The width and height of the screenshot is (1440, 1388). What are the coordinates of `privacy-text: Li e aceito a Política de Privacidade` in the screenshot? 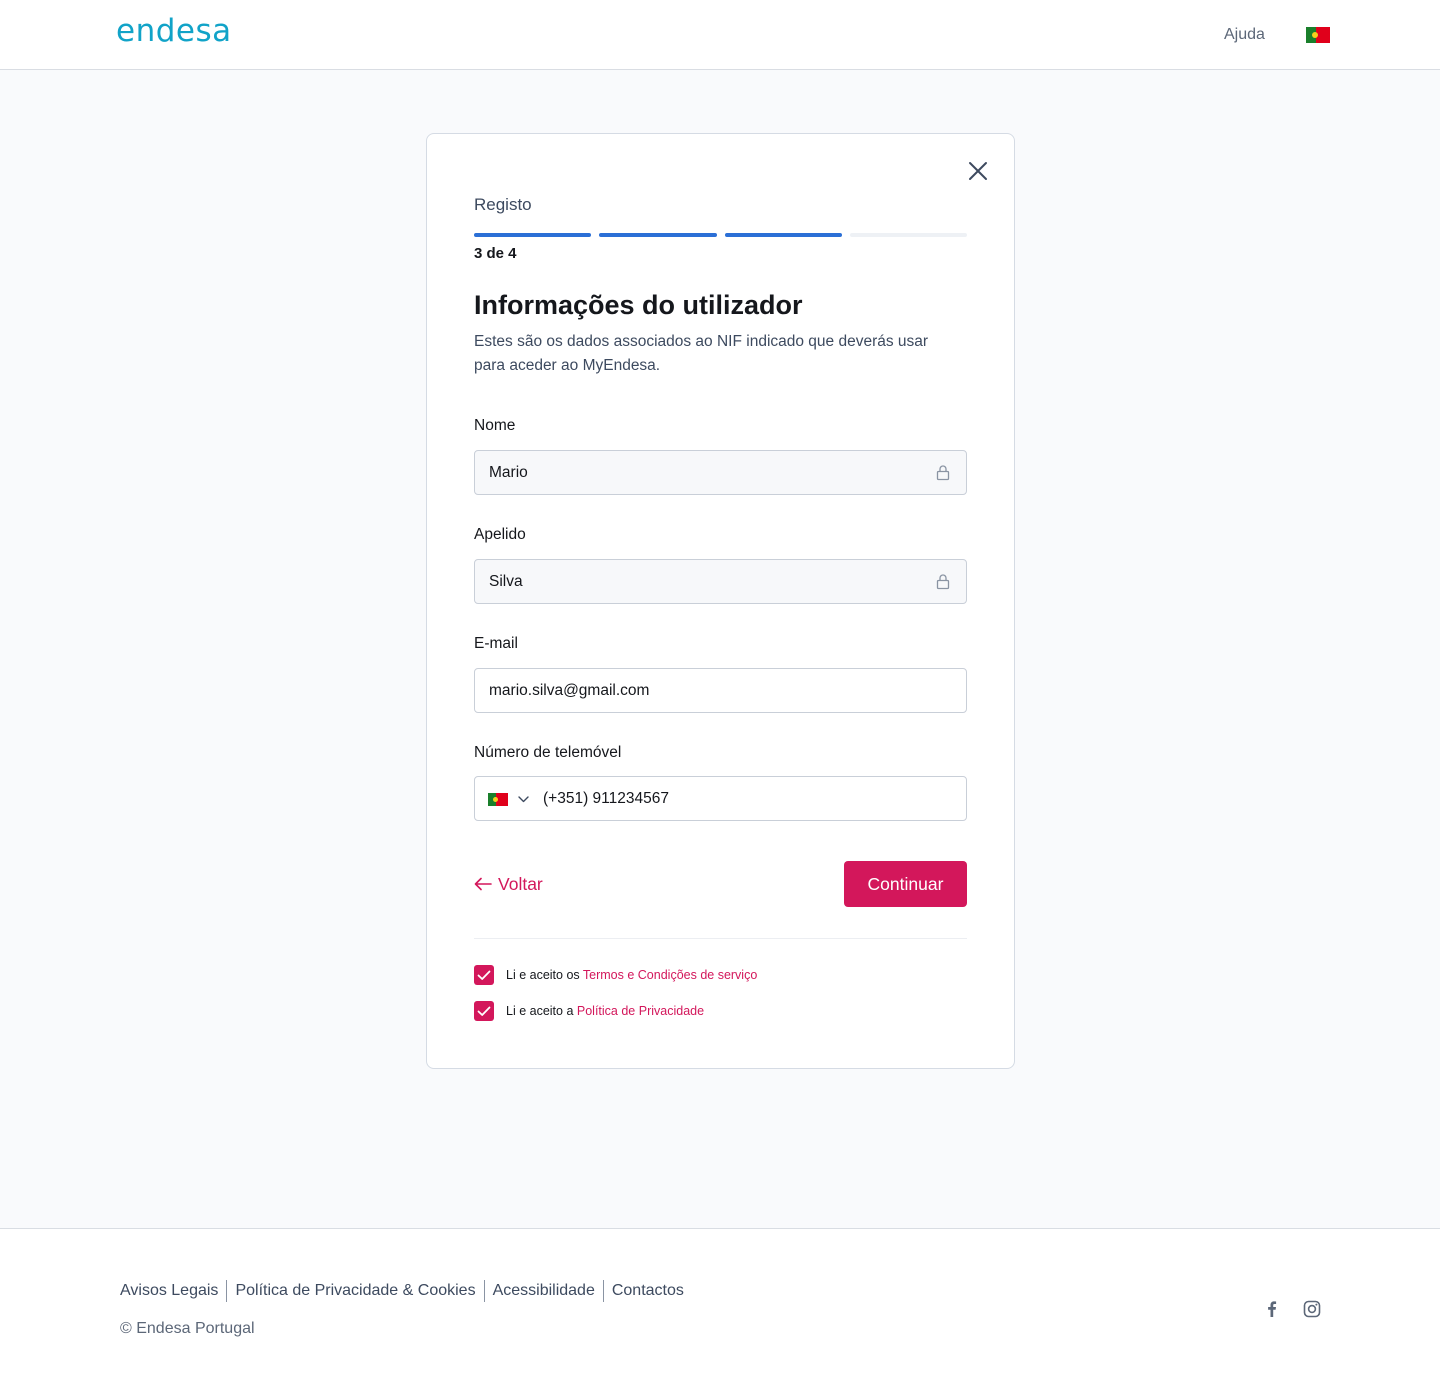 It's located at (605, 1011).